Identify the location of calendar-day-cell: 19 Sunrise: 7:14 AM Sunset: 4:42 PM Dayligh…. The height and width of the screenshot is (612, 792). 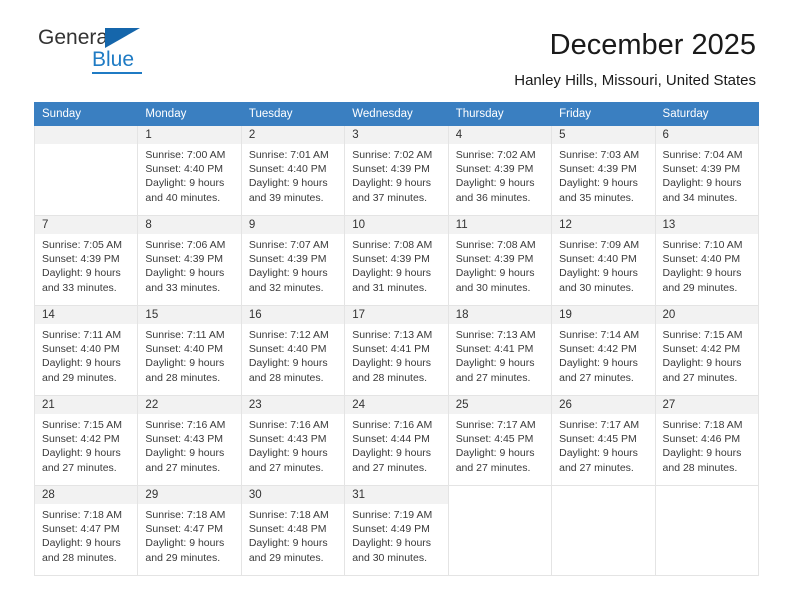
(603, 350).